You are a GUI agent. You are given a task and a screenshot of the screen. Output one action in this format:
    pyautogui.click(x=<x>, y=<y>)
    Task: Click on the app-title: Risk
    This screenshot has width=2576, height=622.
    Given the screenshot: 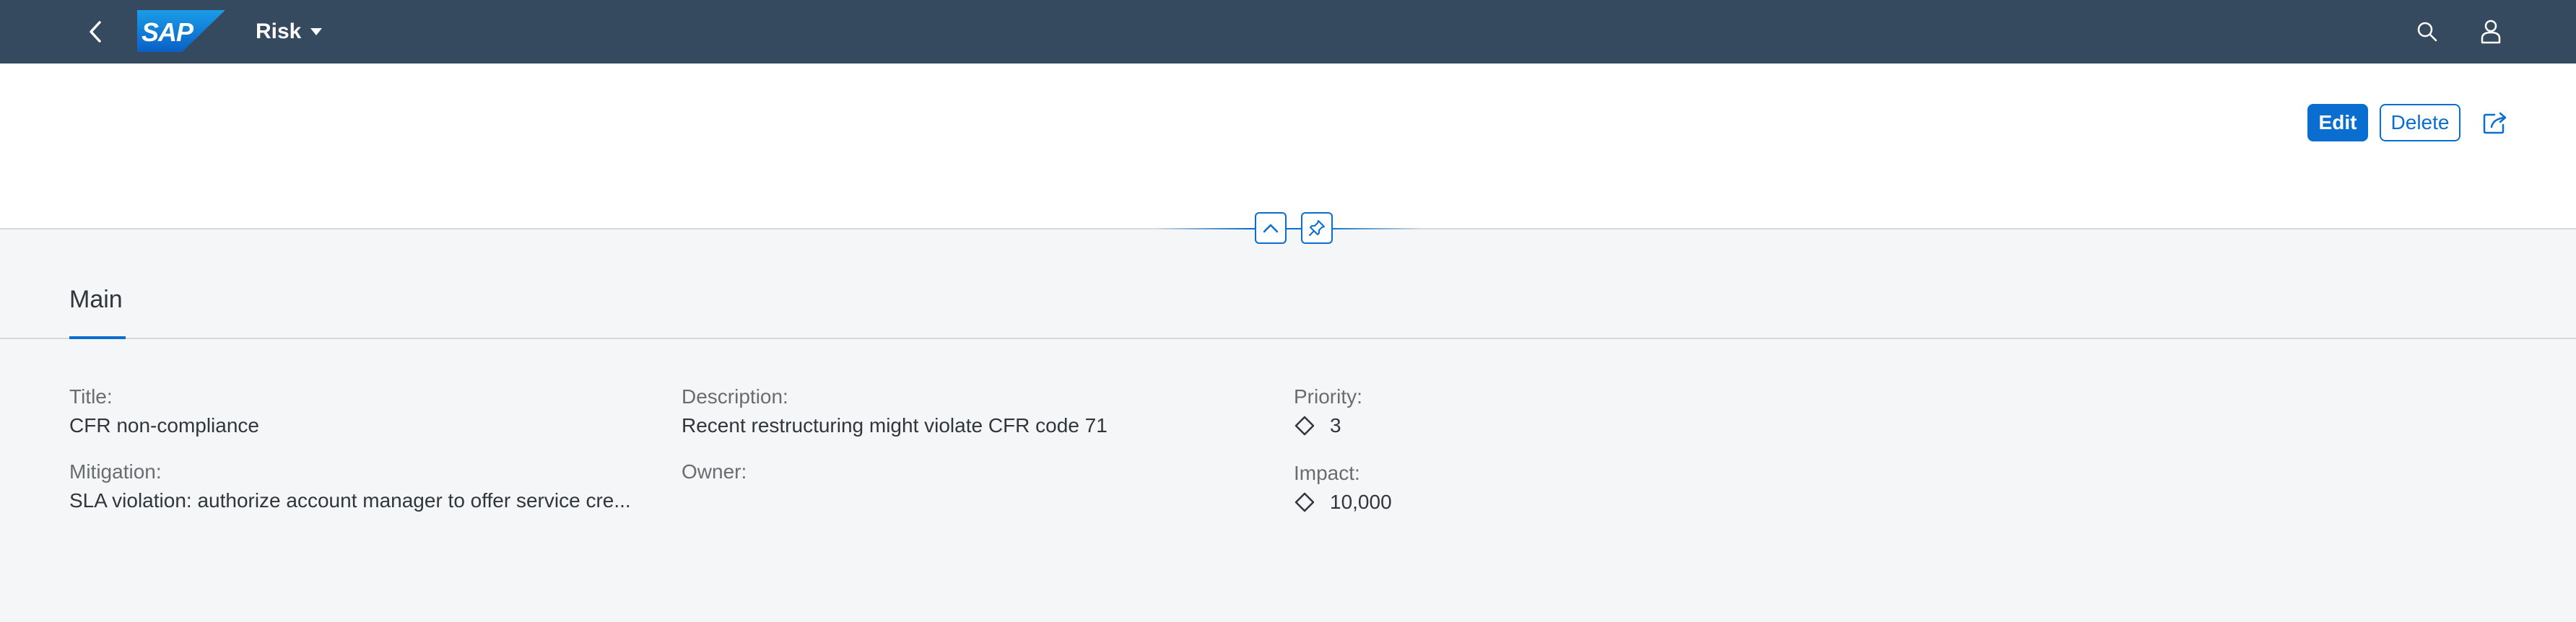 What is the action you would take?
    pyautogui.click(x=279, y=31)
    